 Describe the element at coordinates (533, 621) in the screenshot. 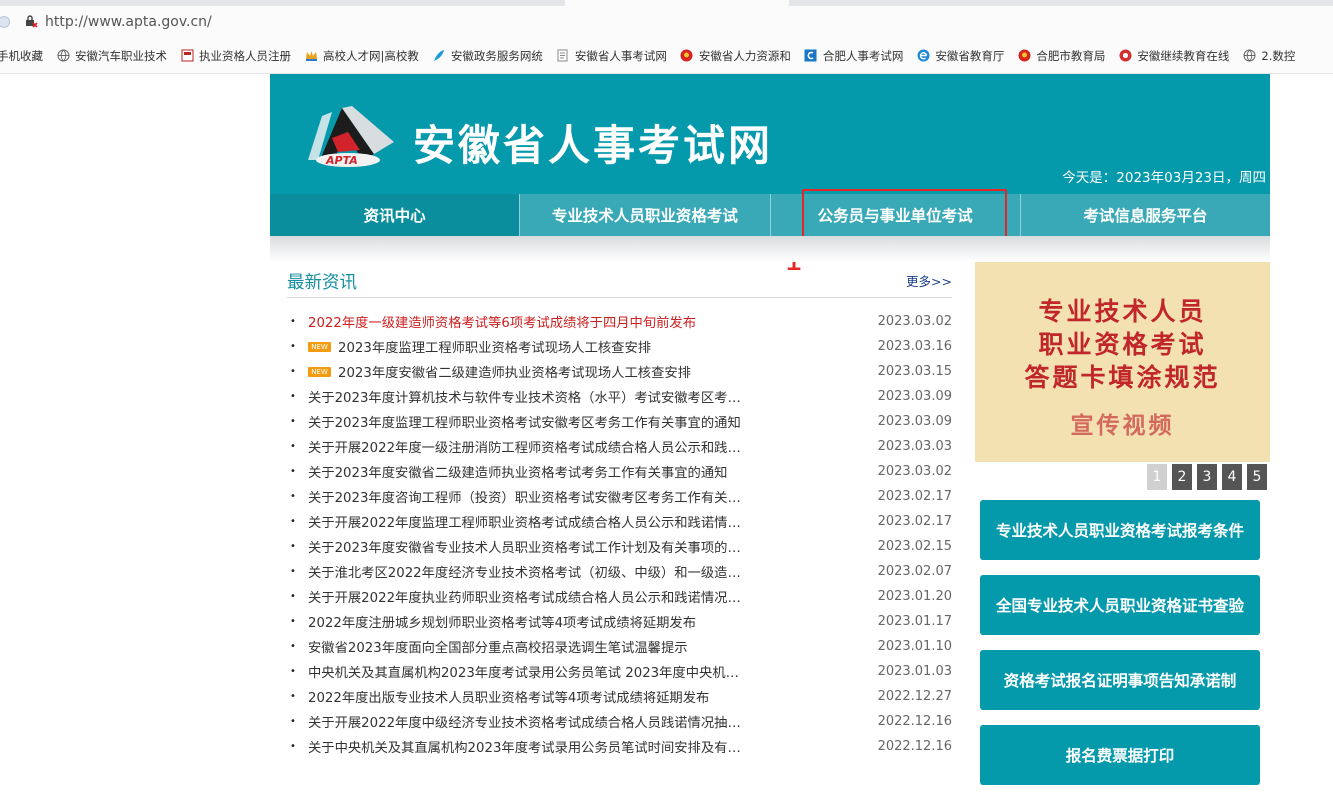

I see `news-item-title: 2022年度注册城乡规划师职业资格考试等4项考试成绩将延期发布` at that location.